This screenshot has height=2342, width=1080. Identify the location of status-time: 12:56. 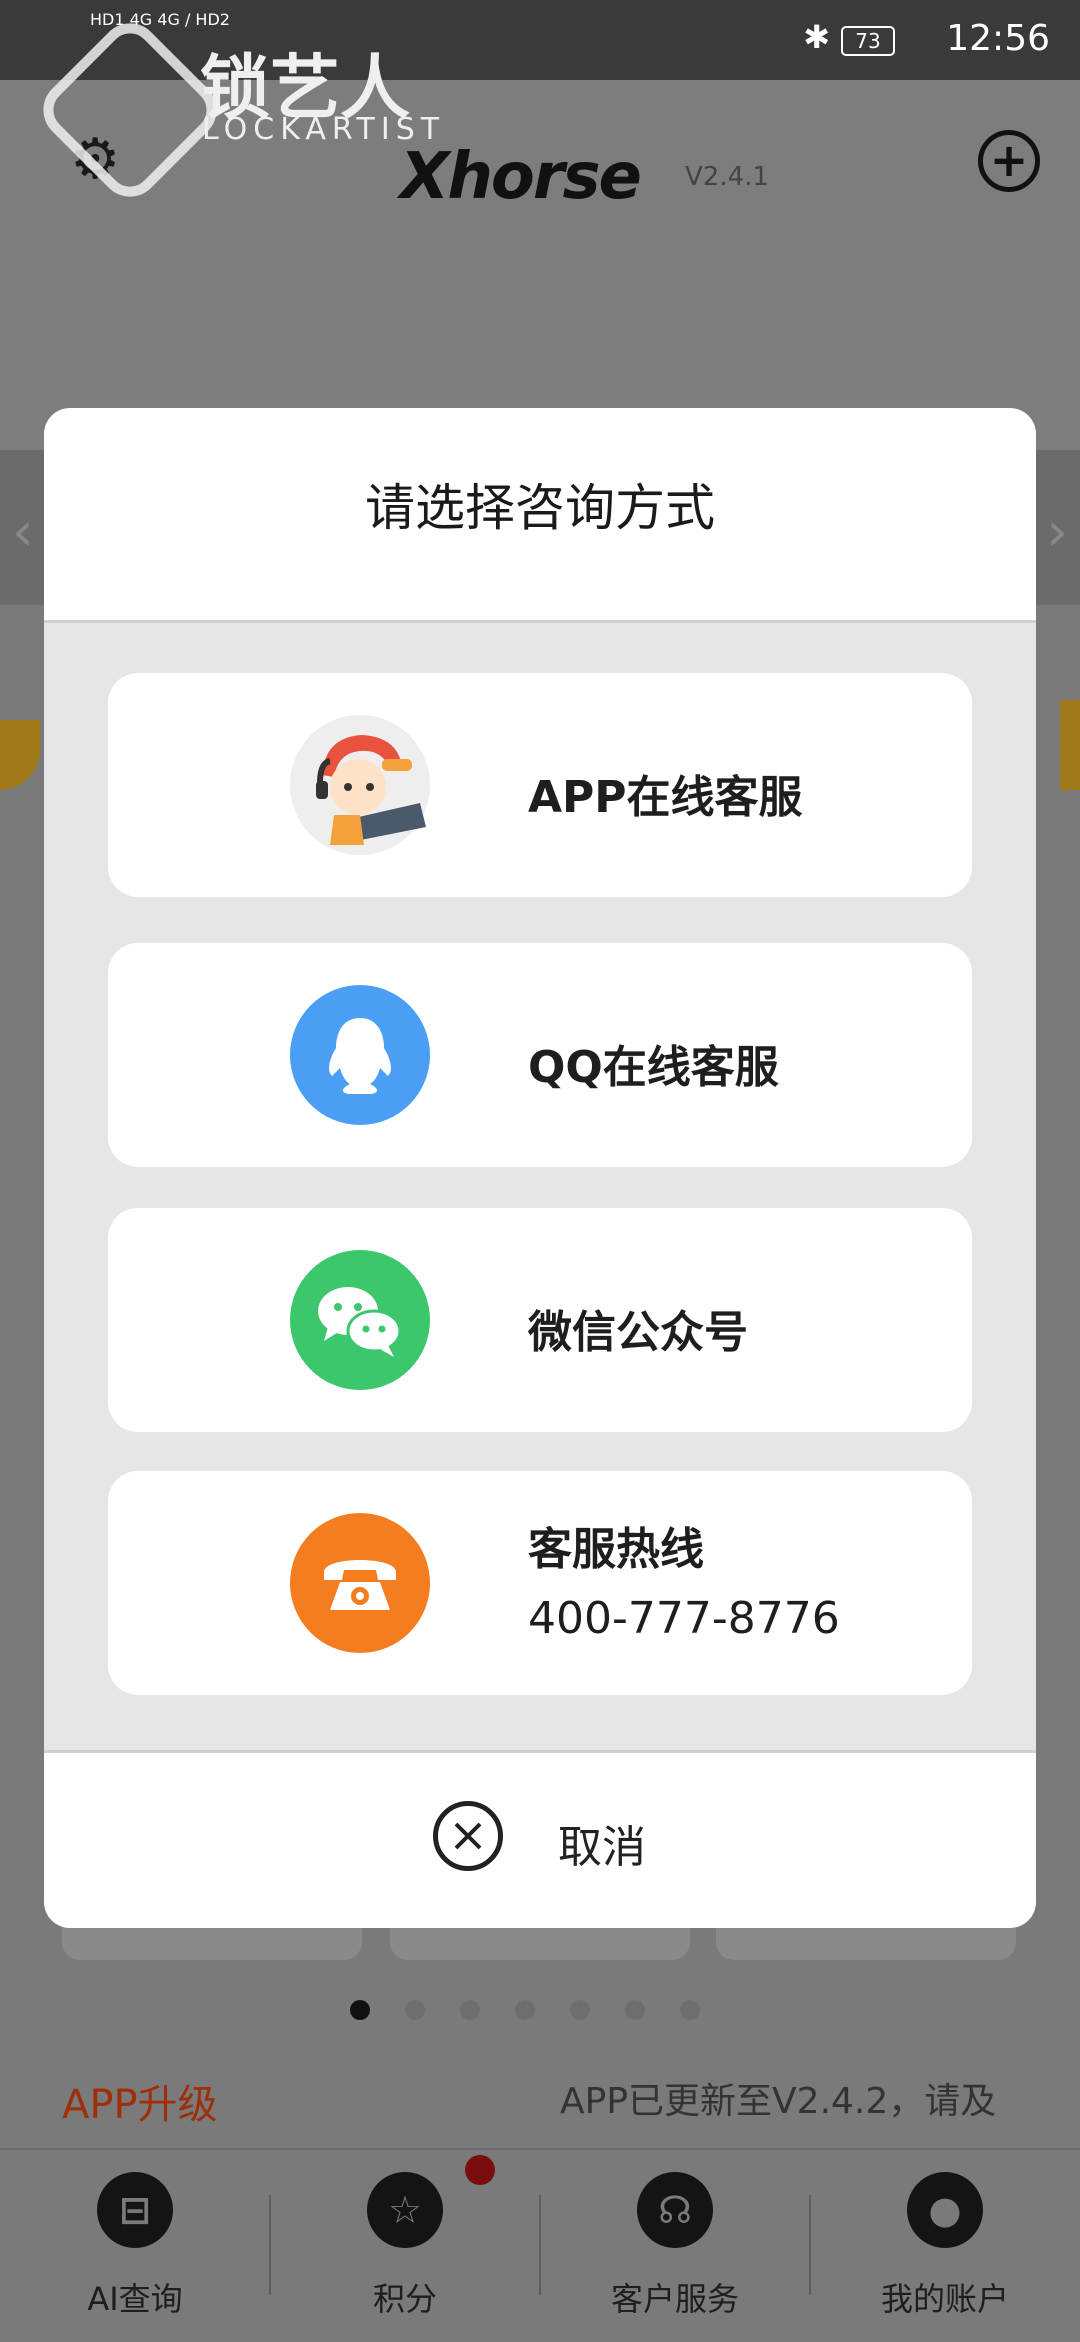
(998, 38).